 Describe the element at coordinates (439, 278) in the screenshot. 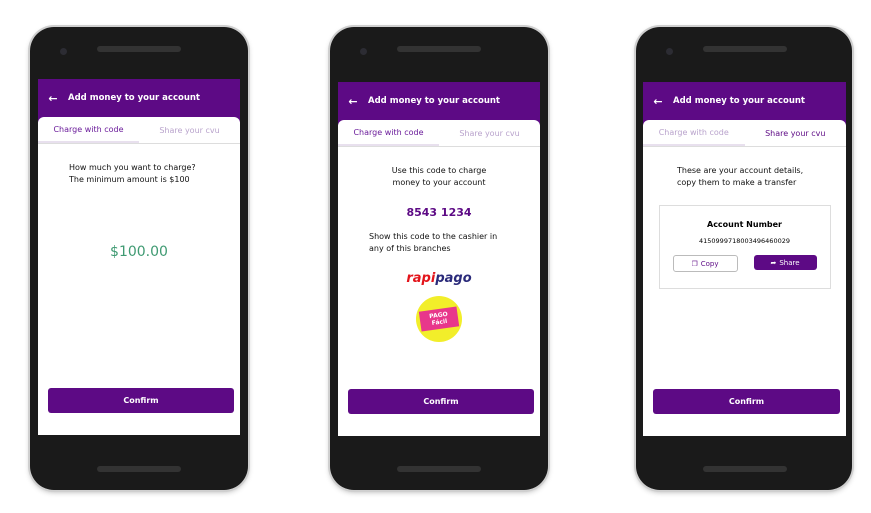

I see `rapipago-logo: rapipago` at that location.